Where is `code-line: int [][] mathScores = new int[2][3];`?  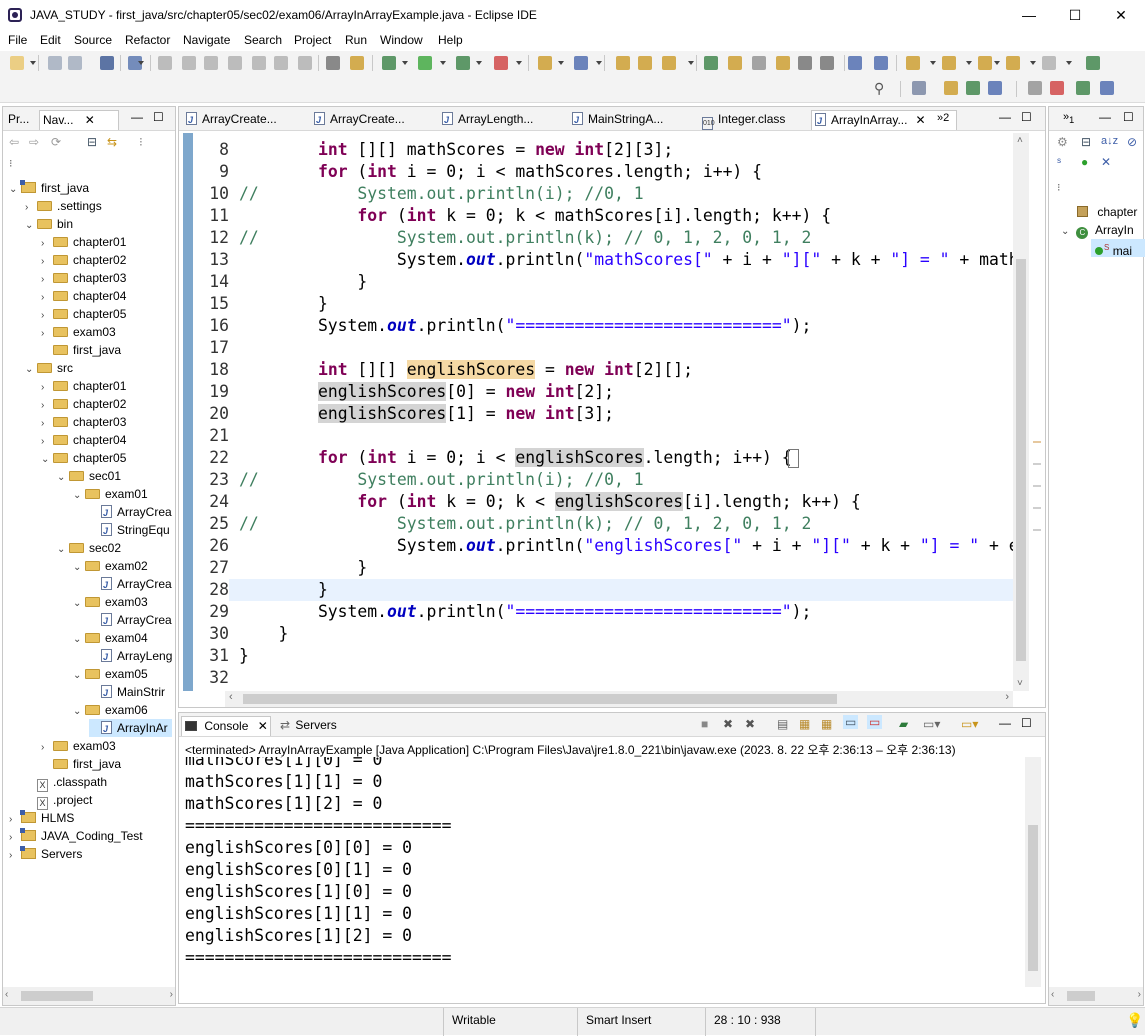 code-line: int [][] mathScores = new int[2][3]; is located at coordinates (456, 150).